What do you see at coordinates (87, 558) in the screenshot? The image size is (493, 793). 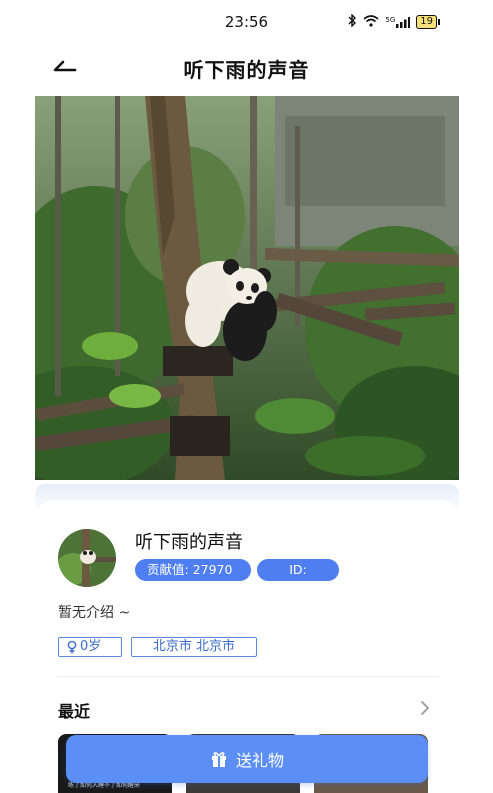 I see `avatar` at bounding box center [87, 558].